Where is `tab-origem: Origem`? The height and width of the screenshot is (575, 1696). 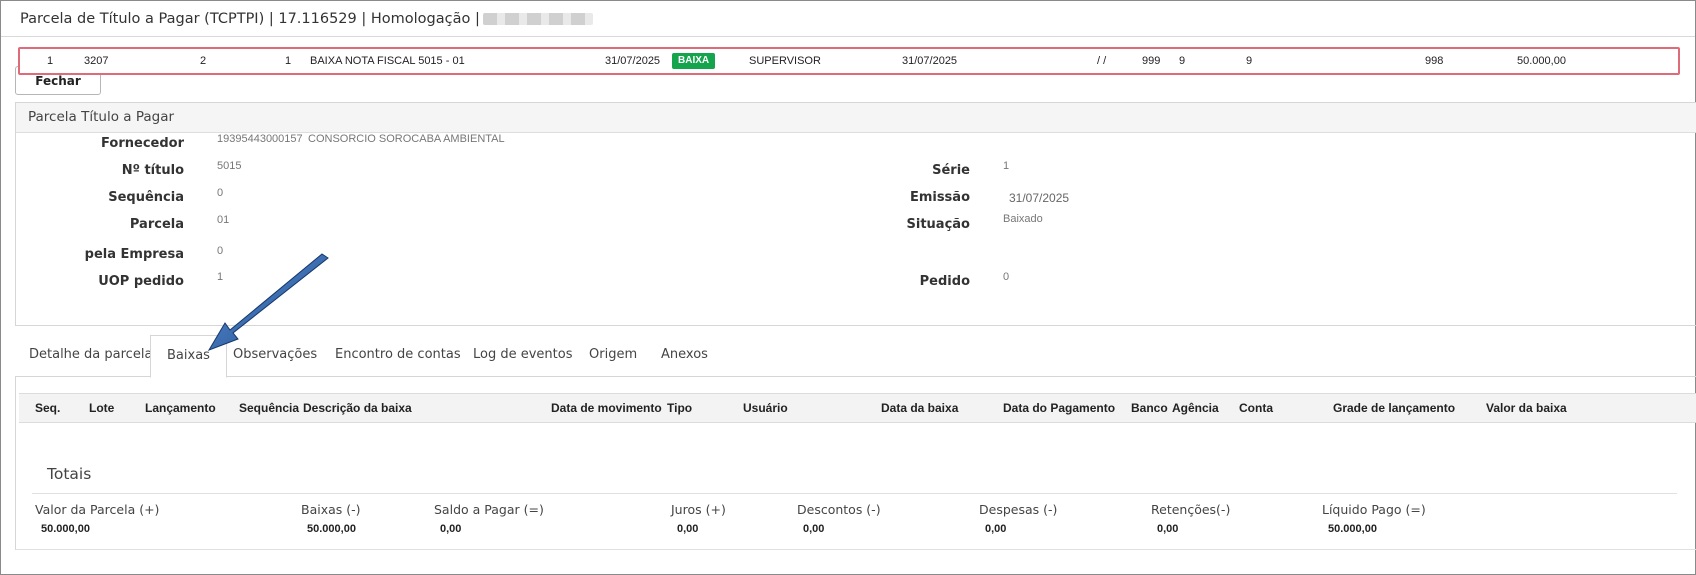
tab-origem: Origem is located at coordinates (613, 356).